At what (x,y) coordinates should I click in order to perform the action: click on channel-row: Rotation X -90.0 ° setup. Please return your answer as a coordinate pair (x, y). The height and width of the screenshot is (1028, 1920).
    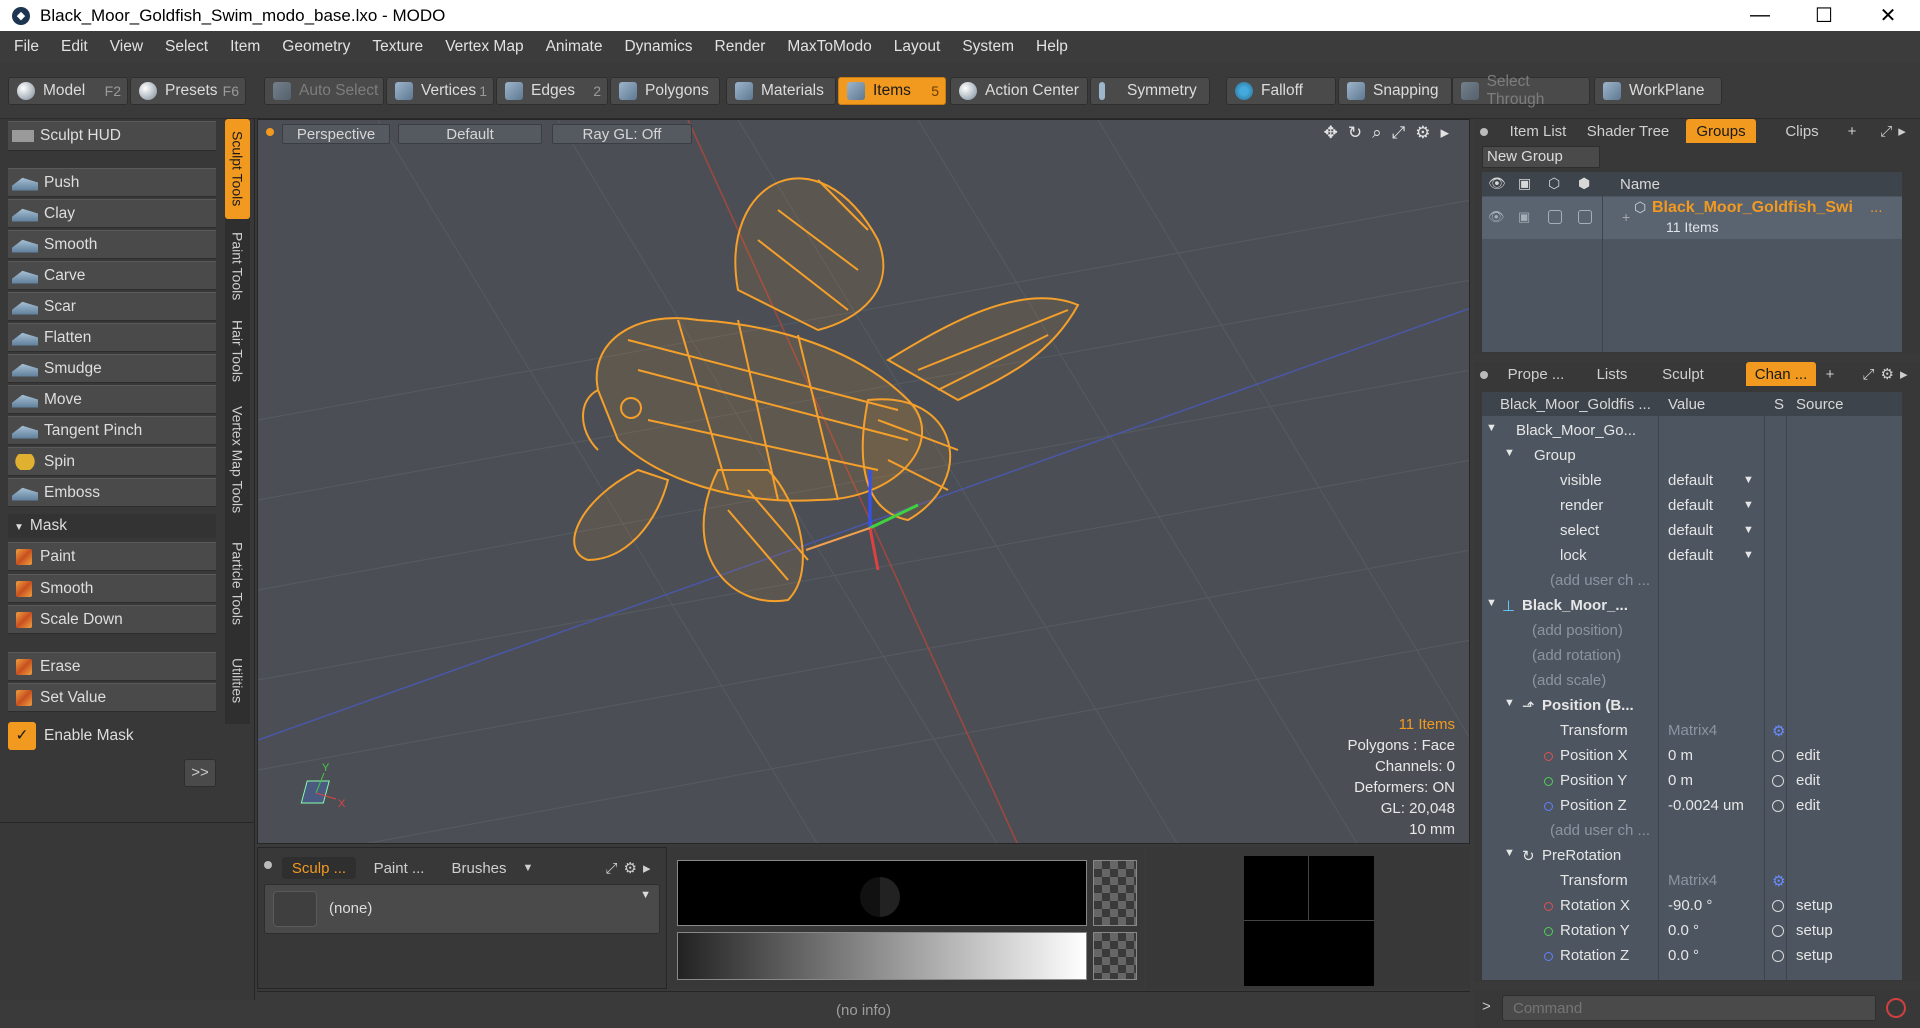
    Looking at the image, I should click on (1692, 905).